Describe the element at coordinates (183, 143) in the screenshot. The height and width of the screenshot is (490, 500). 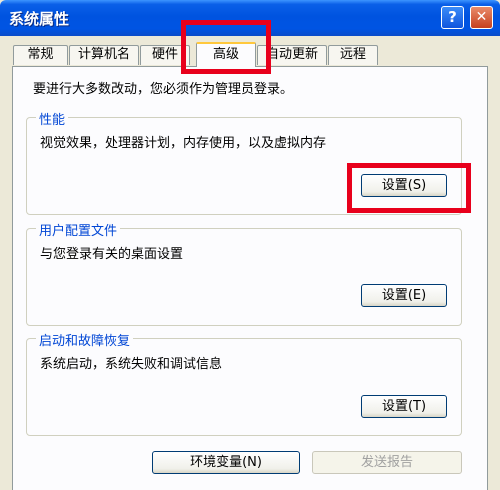
I see `performance-description: 视觉效果，处理器计划，内存使用，以及虚拟内存` at that location.